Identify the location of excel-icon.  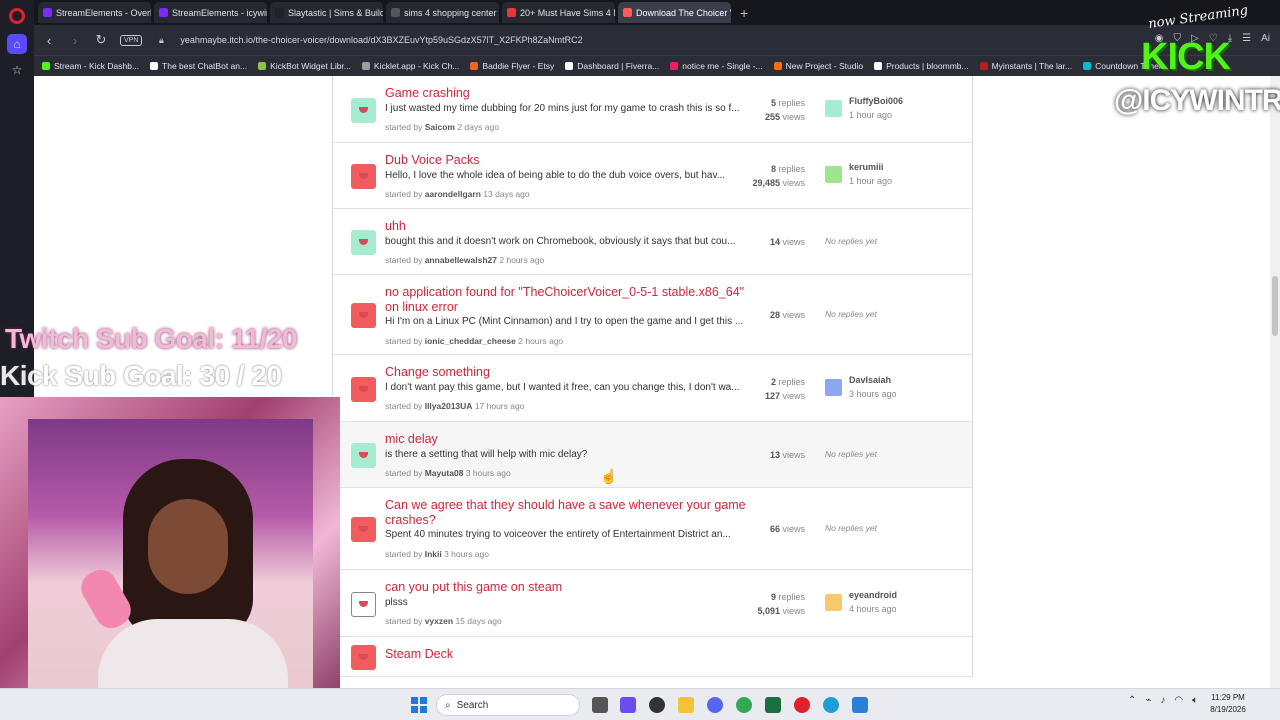
(773, 705).